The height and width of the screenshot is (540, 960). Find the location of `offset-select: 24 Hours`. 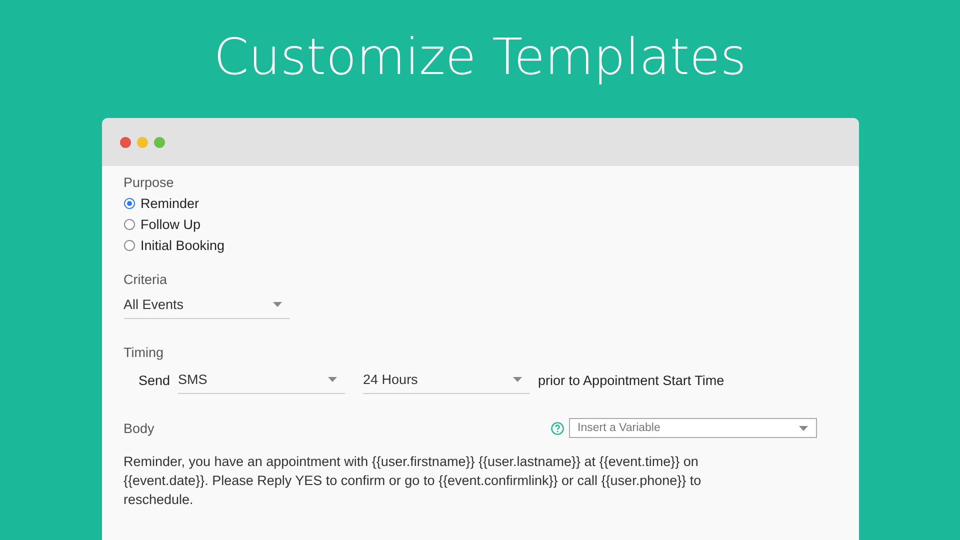

offset-select: 24 Hours is located at coordinates (446, 380).